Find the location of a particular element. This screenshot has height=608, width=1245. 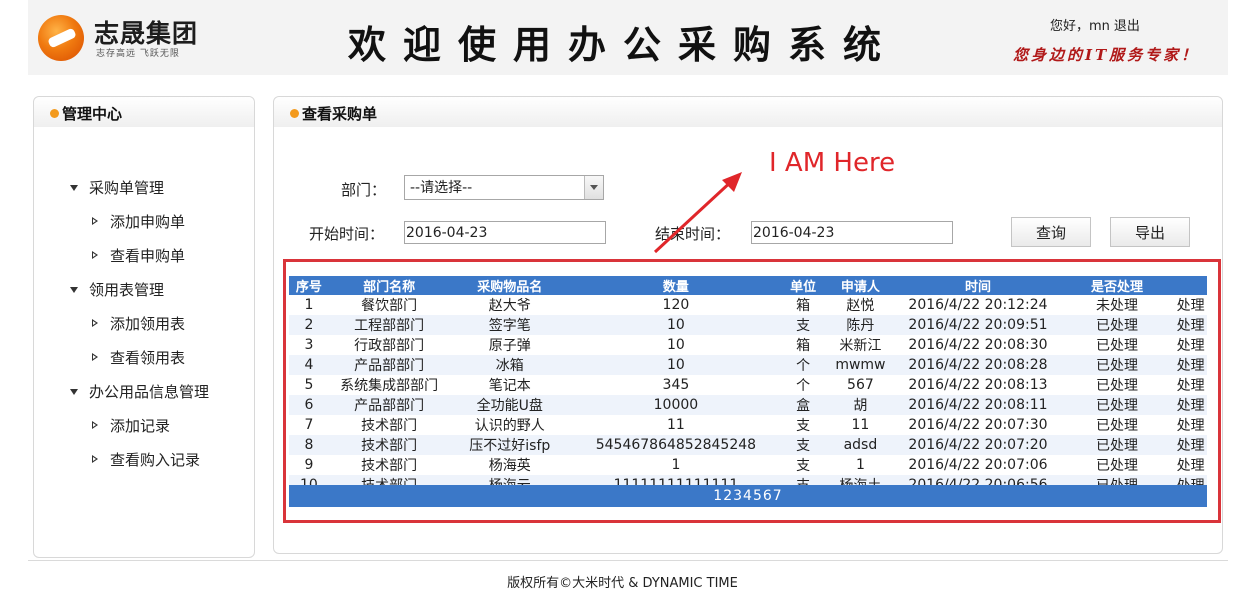

table-cell: 产品部部门 is located at coordinates (389, 405).